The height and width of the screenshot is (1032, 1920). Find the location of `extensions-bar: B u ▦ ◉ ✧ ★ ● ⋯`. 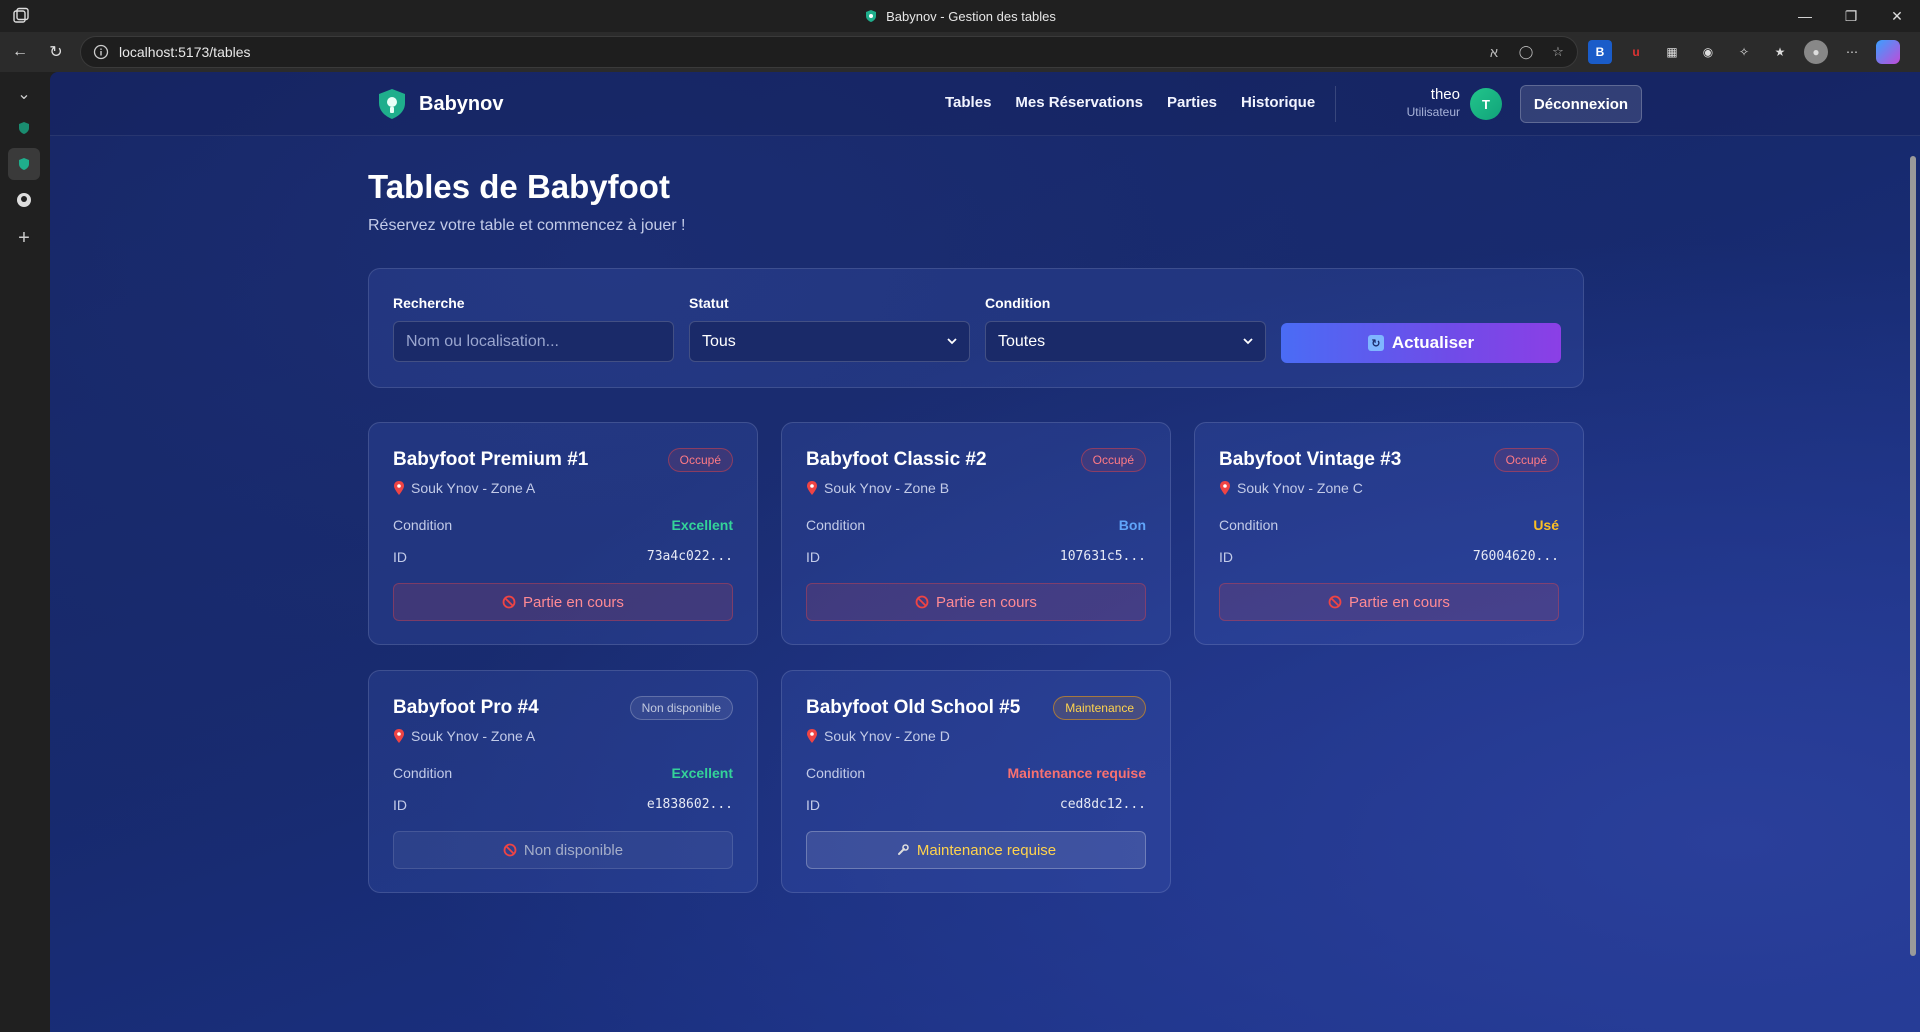

extensions-bar: B u ▦ ◉ ✧ ★ ● ⋯ is located at coordinates (1744, 52).